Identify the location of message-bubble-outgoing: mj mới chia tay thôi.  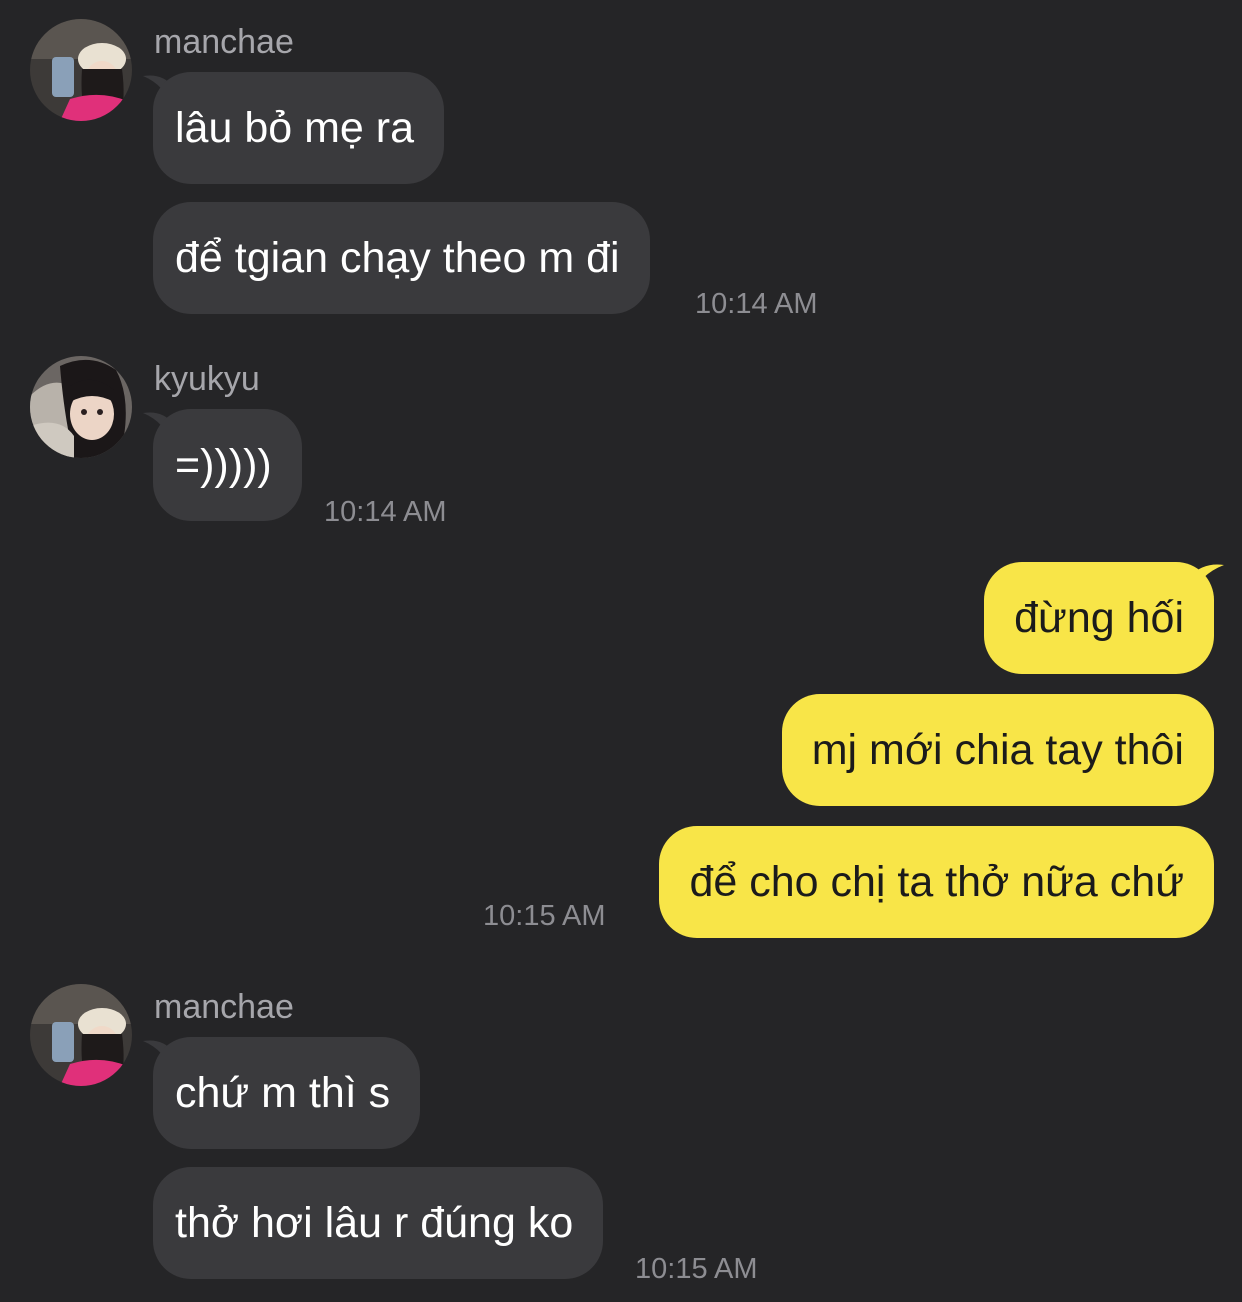
(997, 750).